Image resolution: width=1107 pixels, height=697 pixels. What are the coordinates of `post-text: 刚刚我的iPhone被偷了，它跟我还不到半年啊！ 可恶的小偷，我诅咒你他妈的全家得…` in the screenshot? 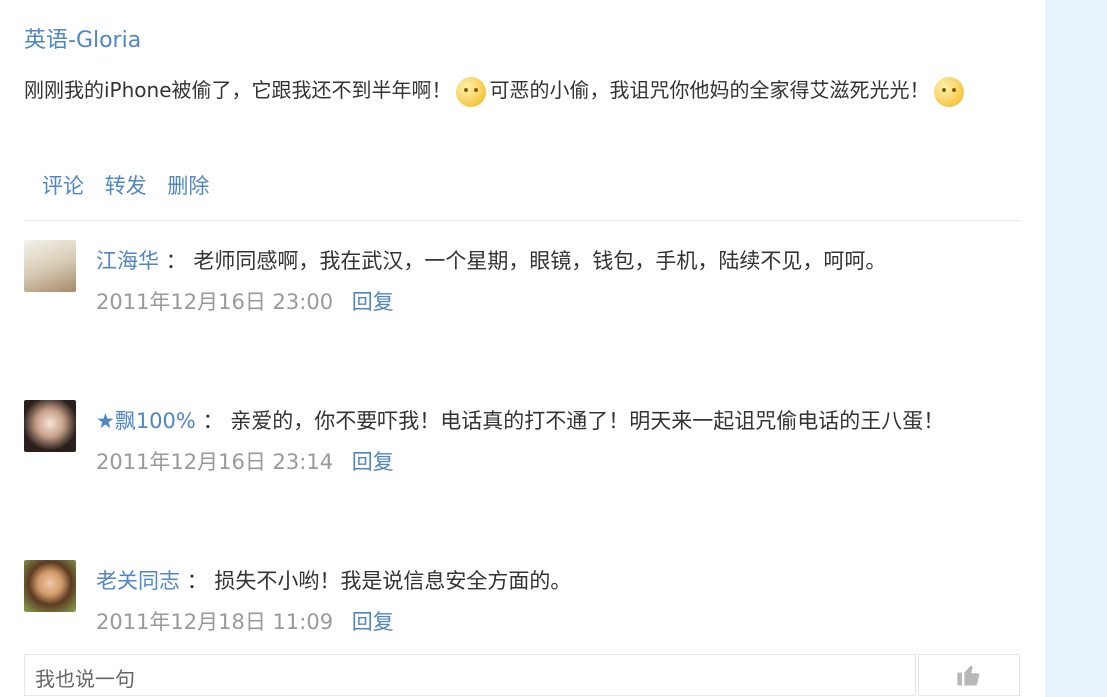 It's located at (524, 90).